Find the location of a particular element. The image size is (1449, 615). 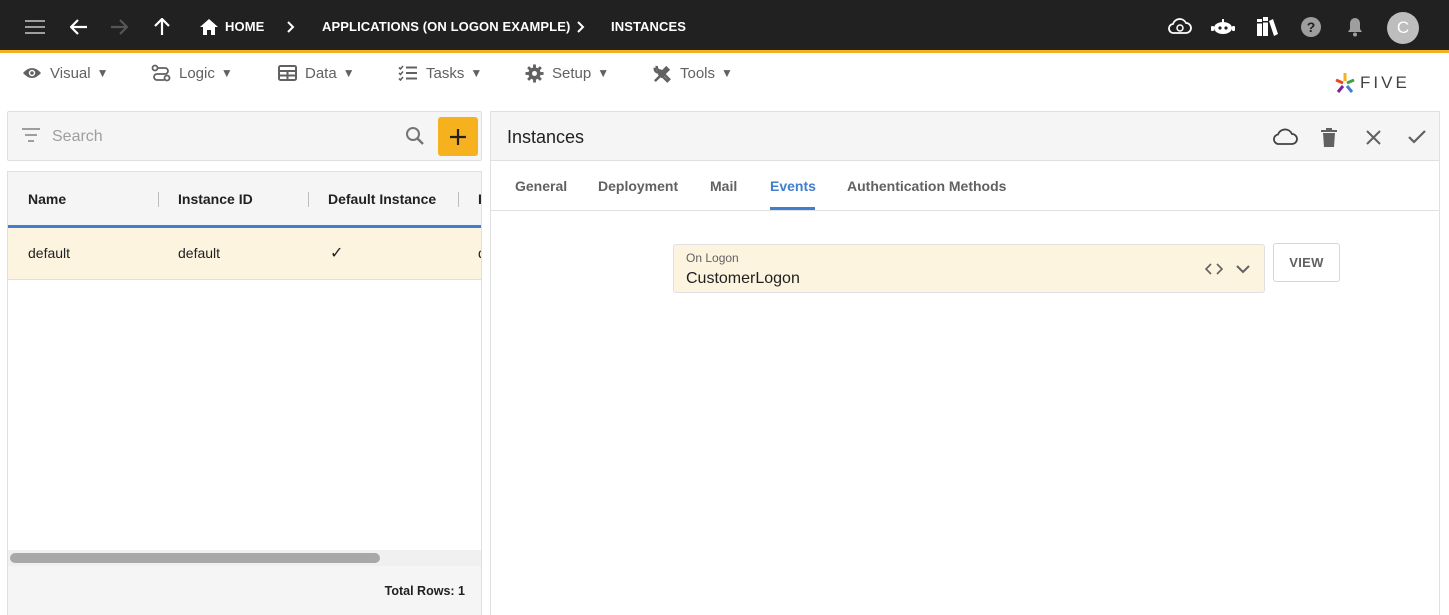

menu-visual: Visual ▼ is located at coordinates (65, 73).